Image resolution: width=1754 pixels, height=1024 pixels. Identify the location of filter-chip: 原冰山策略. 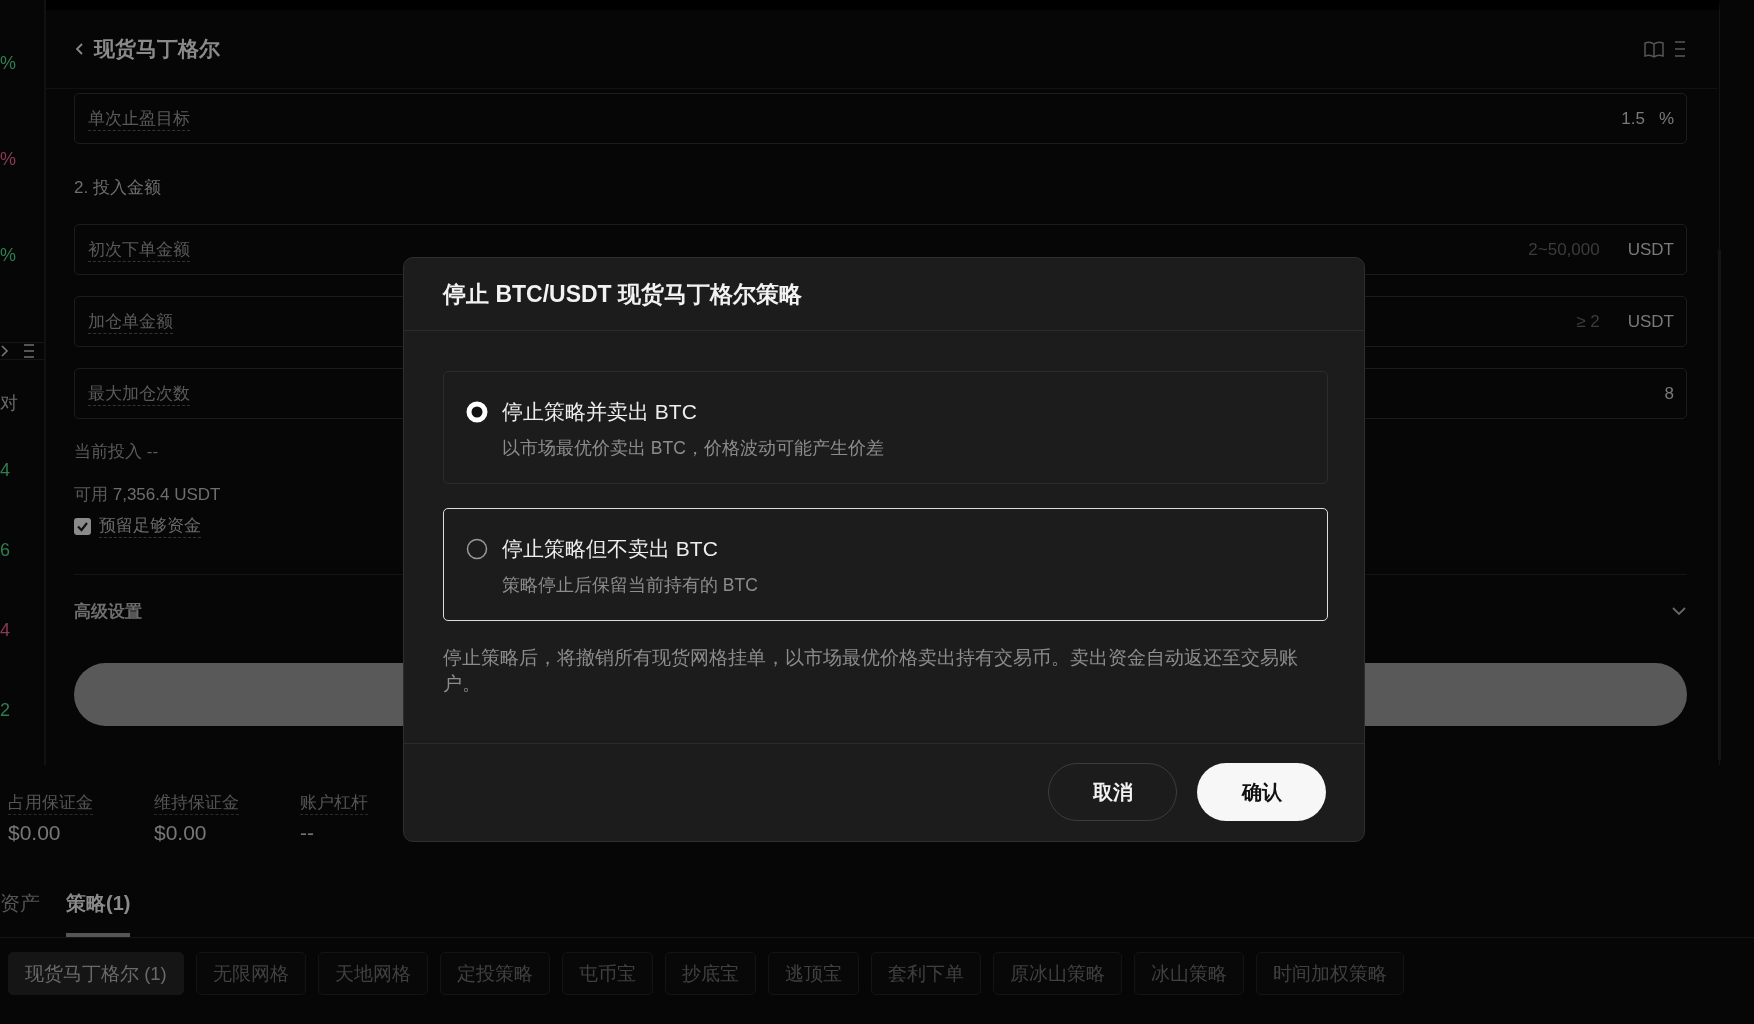
(1057, 973).